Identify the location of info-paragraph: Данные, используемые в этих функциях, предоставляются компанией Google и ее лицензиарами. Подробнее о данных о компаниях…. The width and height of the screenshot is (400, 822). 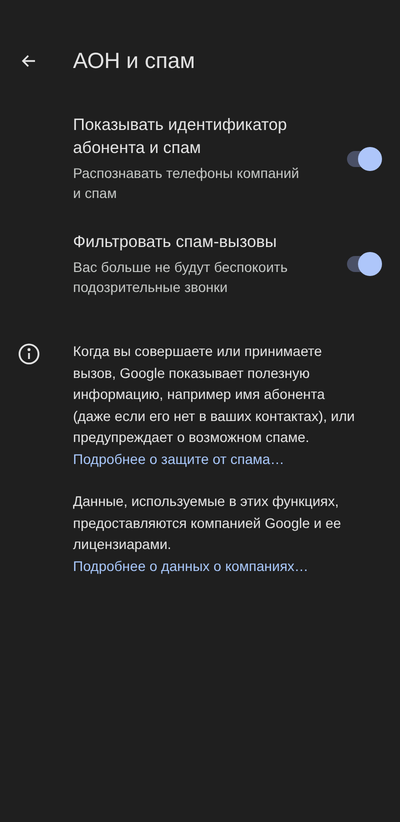
(207, 534).